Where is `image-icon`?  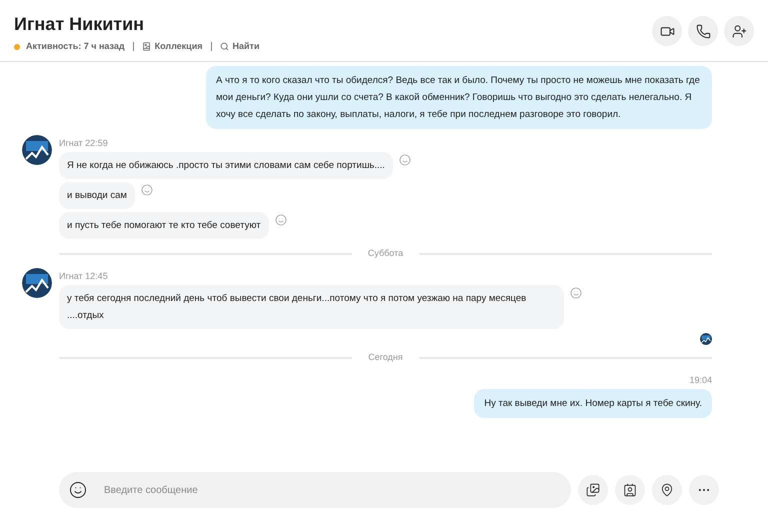
image-icon is located at coordinates (146, 47).